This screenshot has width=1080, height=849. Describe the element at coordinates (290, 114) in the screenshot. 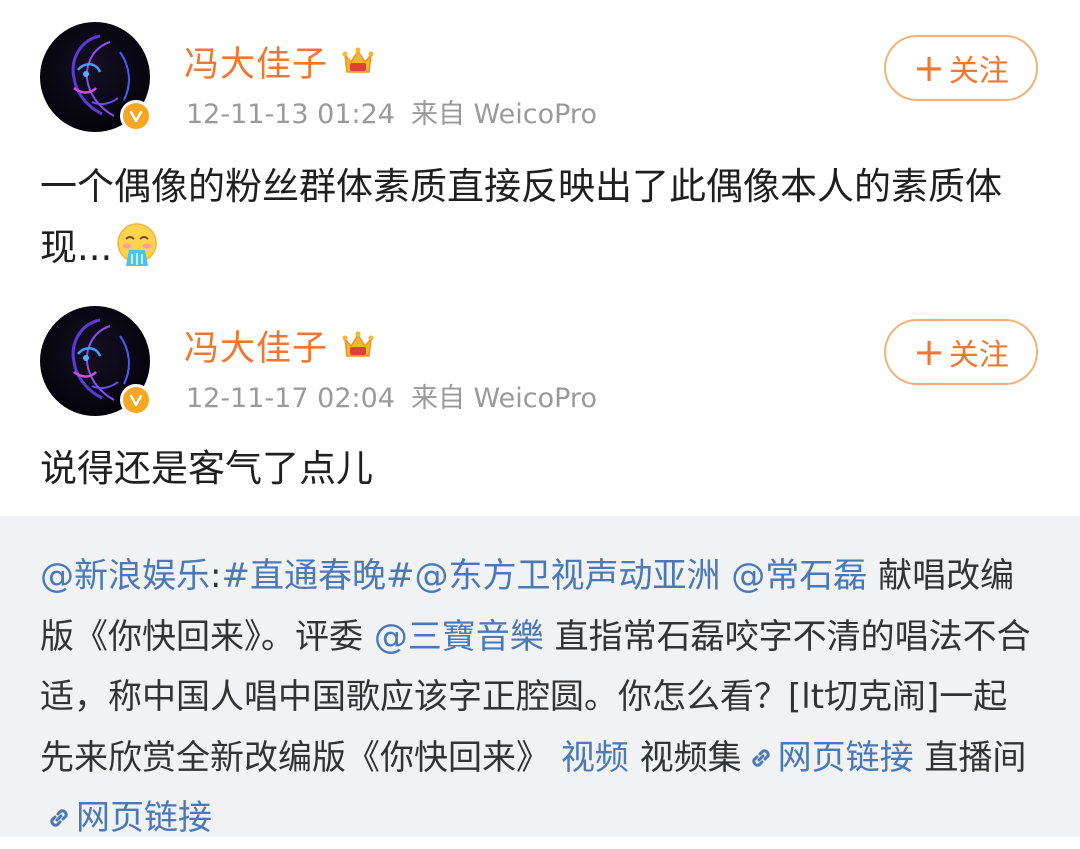

I see `post-time: 12-11-13 01:24` at that location.